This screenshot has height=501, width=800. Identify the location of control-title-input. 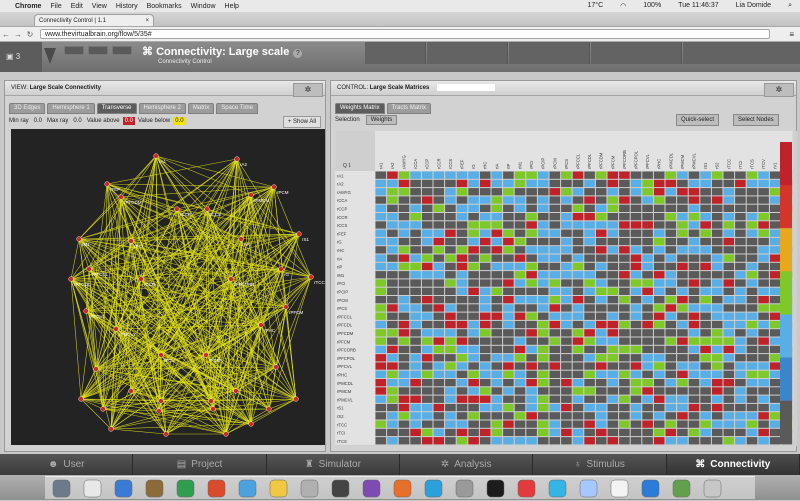
(466, 87).